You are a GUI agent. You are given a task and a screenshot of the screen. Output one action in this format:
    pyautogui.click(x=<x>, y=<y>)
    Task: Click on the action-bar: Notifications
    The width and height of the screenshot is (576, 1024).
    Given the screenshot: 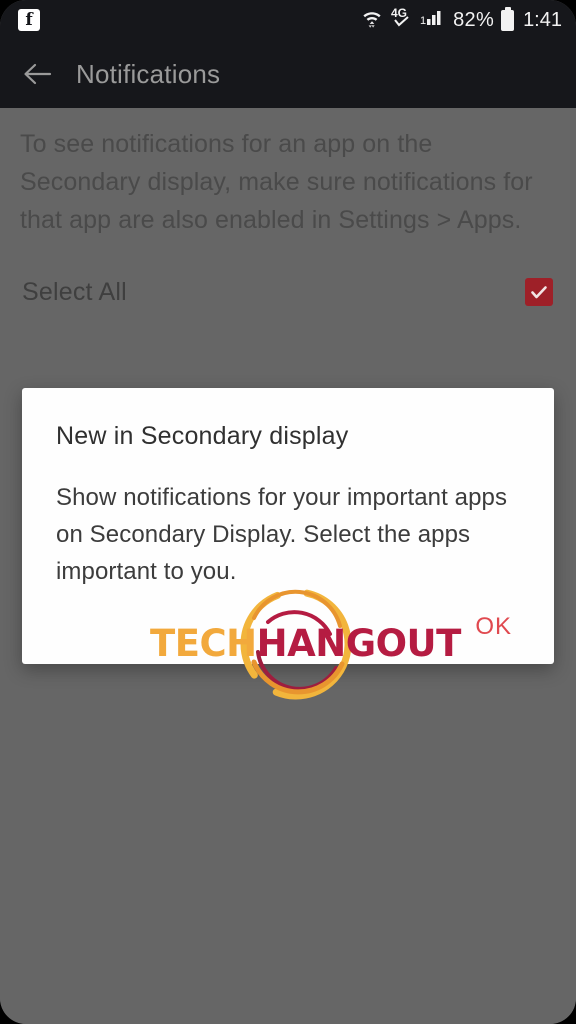 What is the action you would take?
    pyautogui.click(x=288, y=74)
    